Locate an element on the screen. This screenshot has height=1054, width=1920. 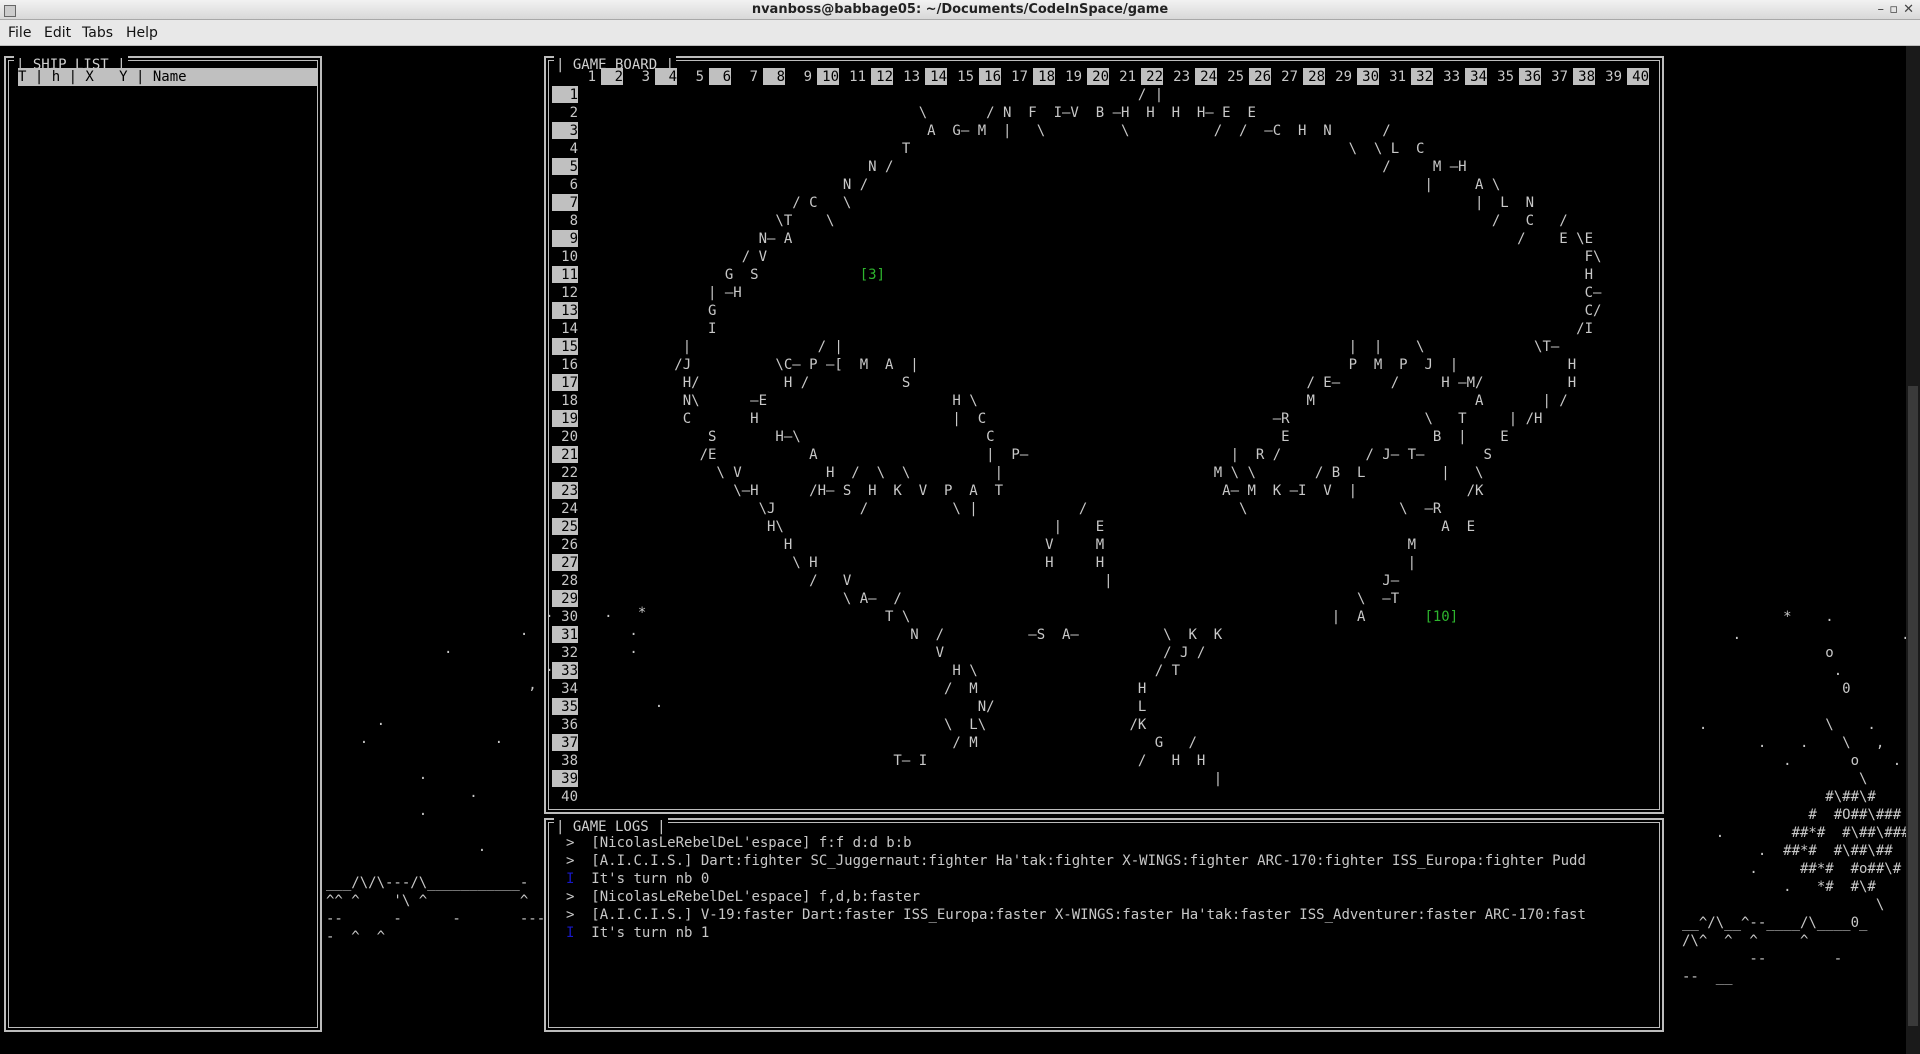
board-row-number: 3 is located at coordinates (565, 130).